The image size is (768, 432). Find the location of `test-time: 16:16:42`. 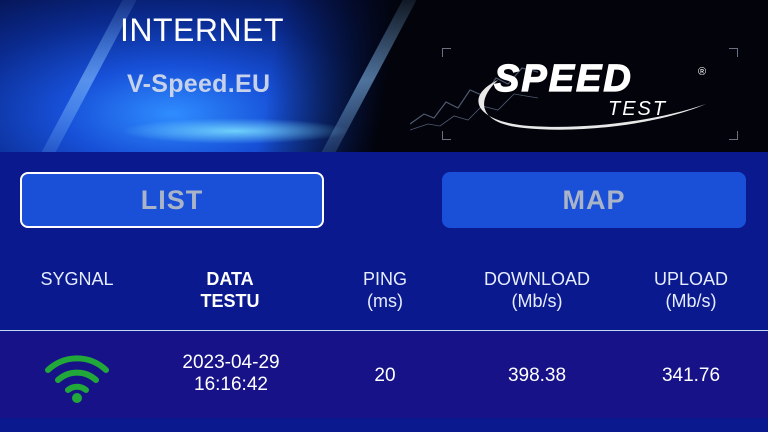

test-time: 16:16:42 is located at coordinates (231, 384).